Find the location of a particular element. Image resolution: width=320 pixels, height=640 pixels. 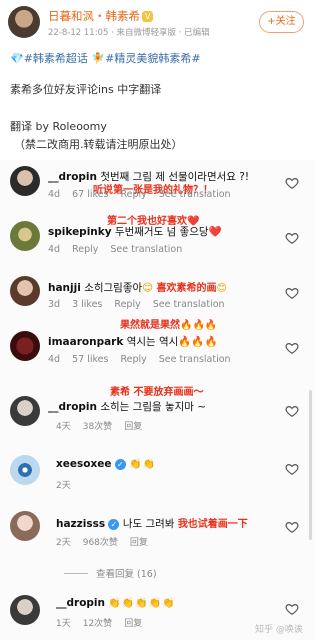

view-replies-link: 查看回复 (16) is located at coordinates (110, 573).